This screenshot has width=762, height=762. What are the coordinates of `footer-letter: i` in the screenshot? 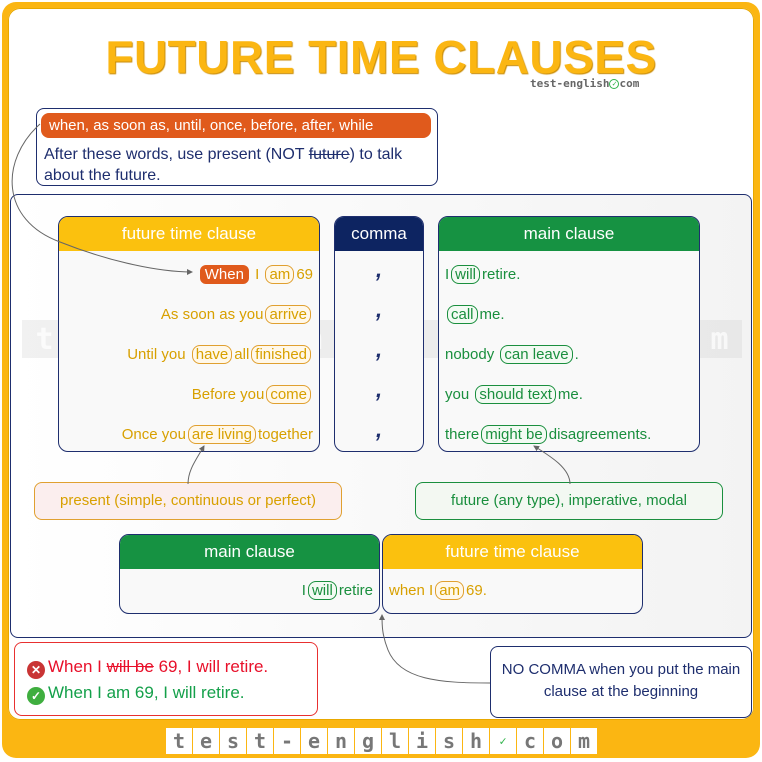 It's located at (422, 741).